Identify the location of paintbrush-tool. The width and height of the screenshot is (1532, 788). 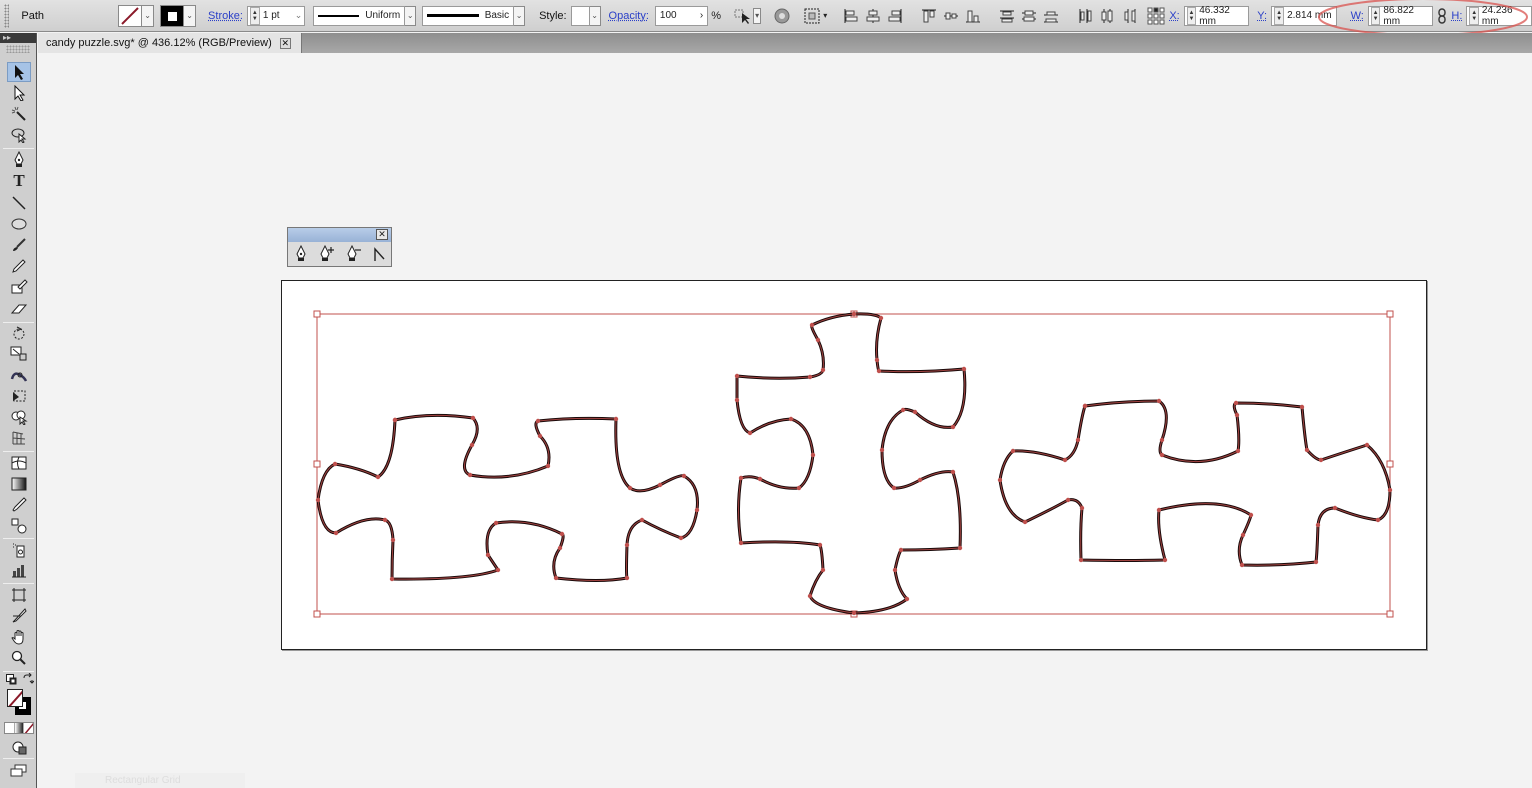
(19, 245).